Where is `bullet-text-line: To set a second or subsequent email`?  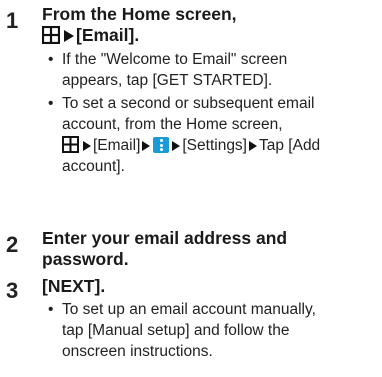 bullet-text-line: To set a second or subsequent email is located at coordinates (188, 103).